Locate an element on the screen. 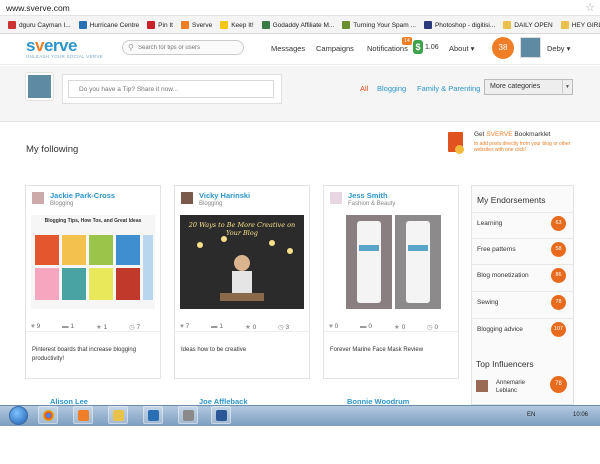 The width and height of the screenshot is (600, 464). influencer-name: Annemarie Leblanc is located at coordinates (521, 387).